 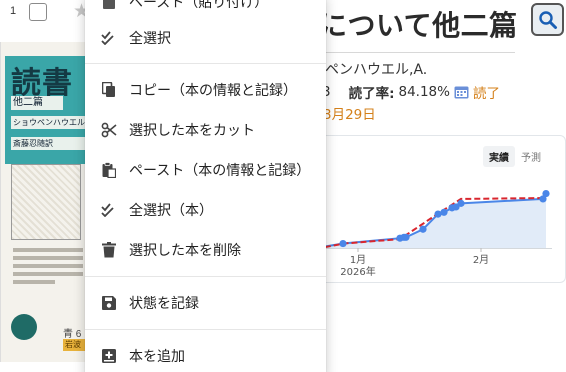 What do you see at coordinates (72, 334) in the screenshot?
I see `cover-price: 青 6` at bounding box center [72, 334].